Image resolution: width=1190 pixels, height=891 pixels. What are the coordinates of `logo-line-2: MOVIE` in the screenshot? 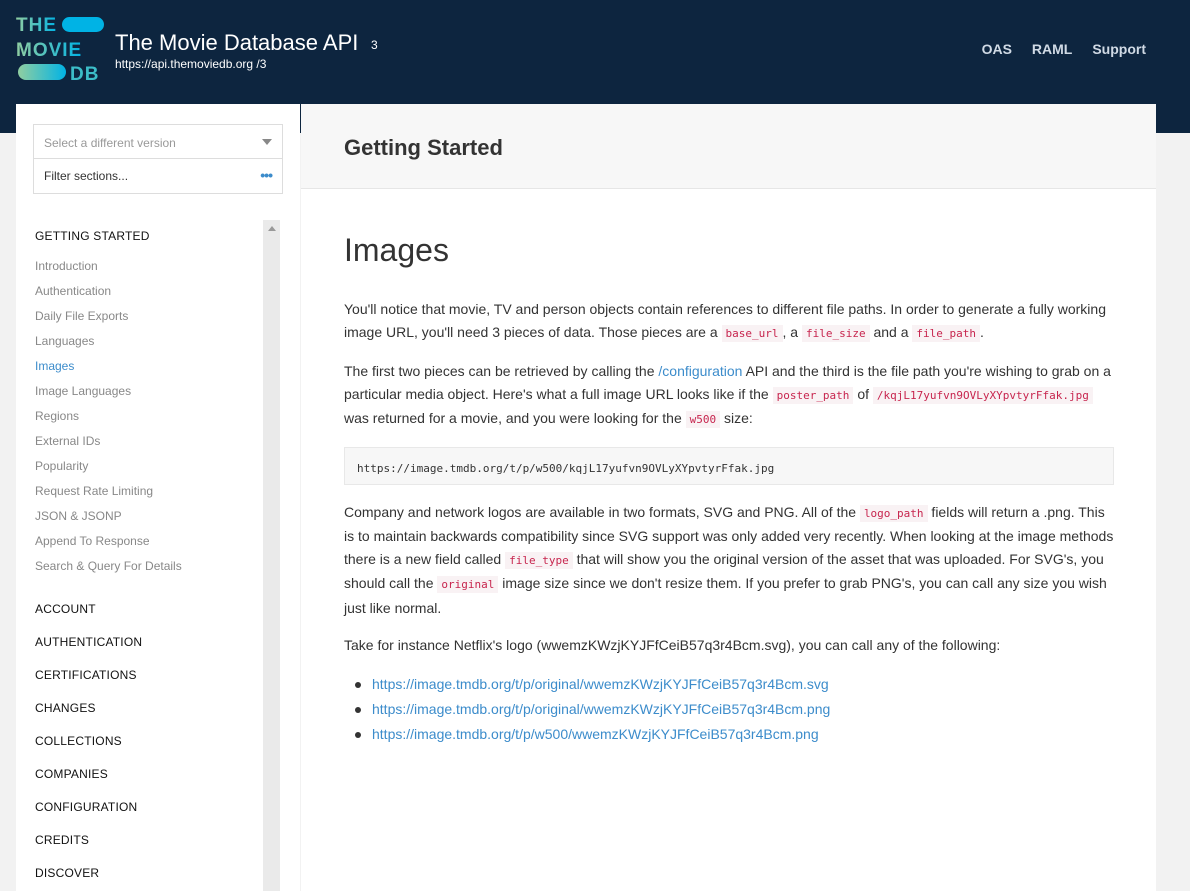 It's located at (49, 50).